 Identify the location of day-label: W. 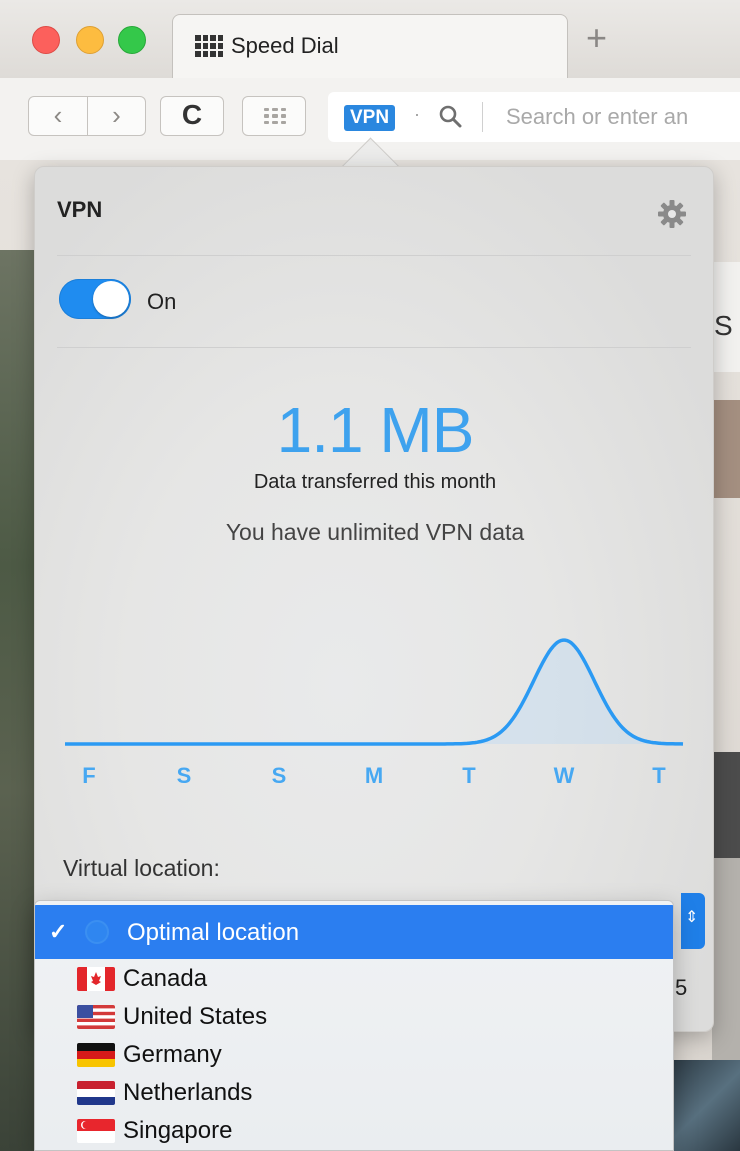
(564, 775).